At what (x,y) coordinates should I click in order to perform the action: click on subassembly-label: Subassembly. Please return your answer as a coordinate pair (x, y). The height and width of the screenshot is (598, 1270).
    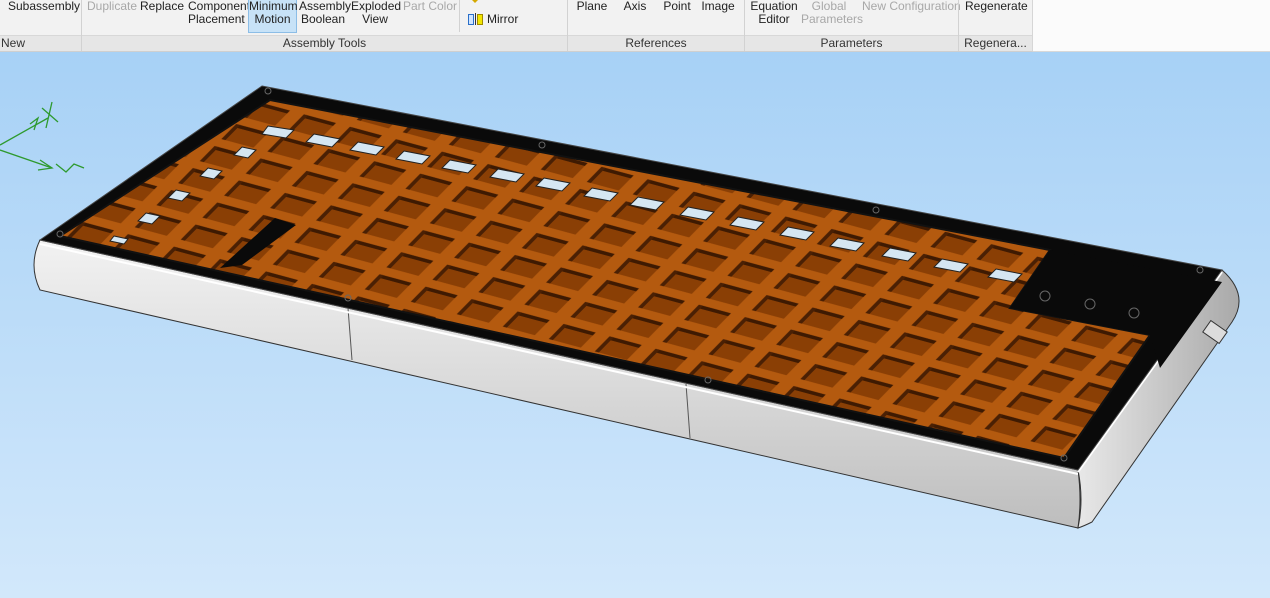
    Looking at the image, I should click on (44, 6).